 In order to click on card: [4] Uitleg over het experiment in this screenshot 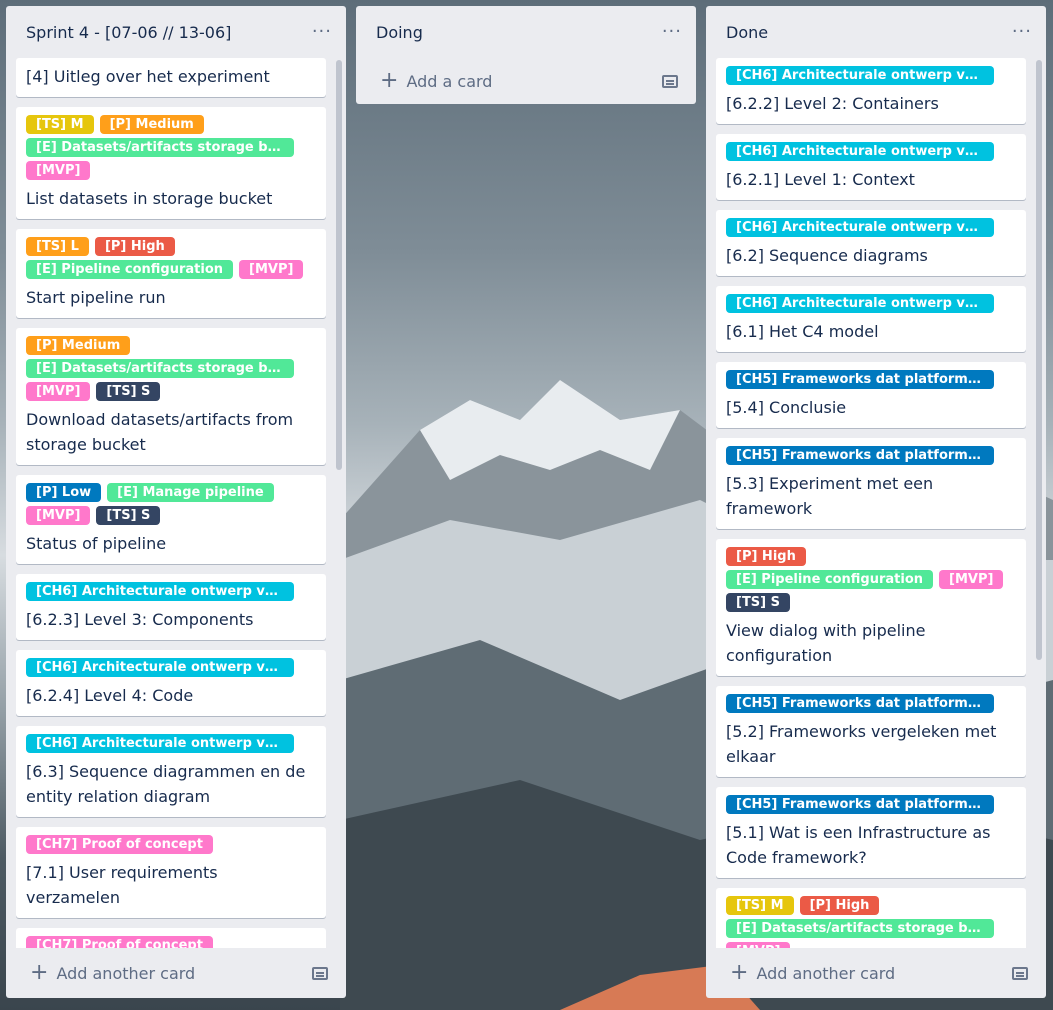, I will do `click(171, 77)`.